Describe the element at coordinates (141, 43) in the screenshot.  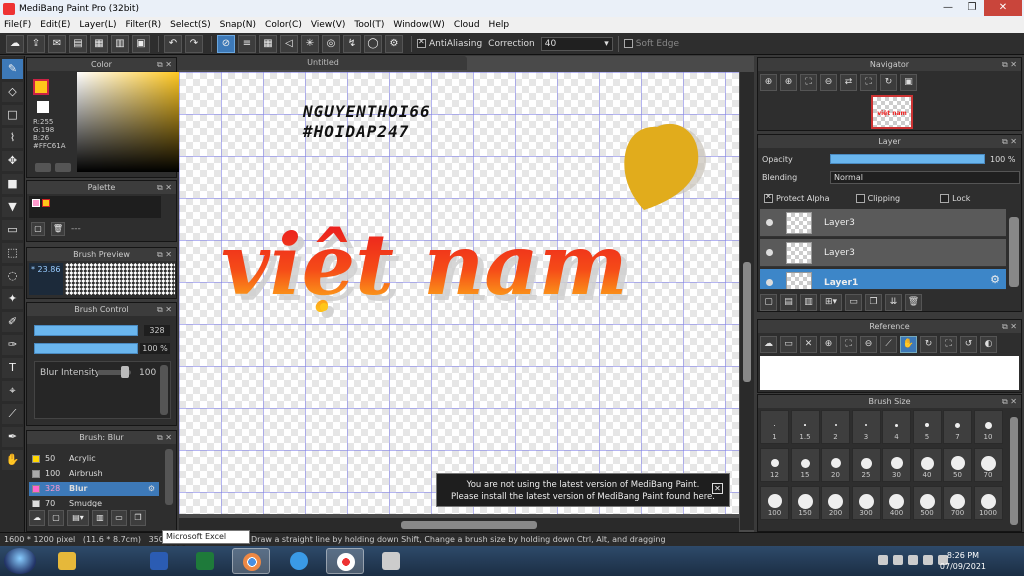
I see `save-icon: ▣` at that location.